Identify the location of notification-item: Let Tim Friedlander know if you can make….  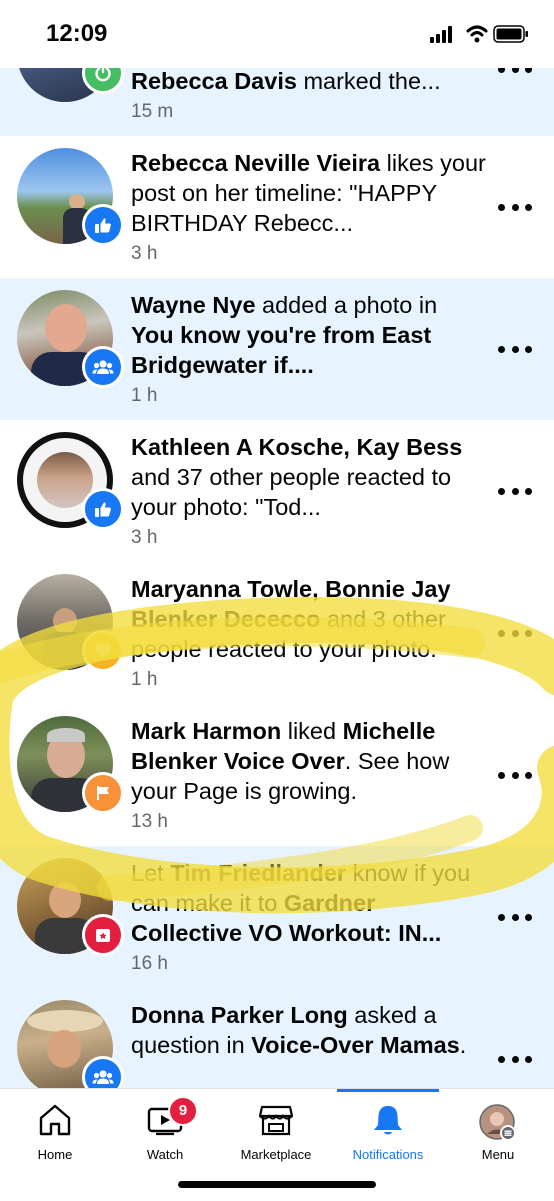
(277, 917).